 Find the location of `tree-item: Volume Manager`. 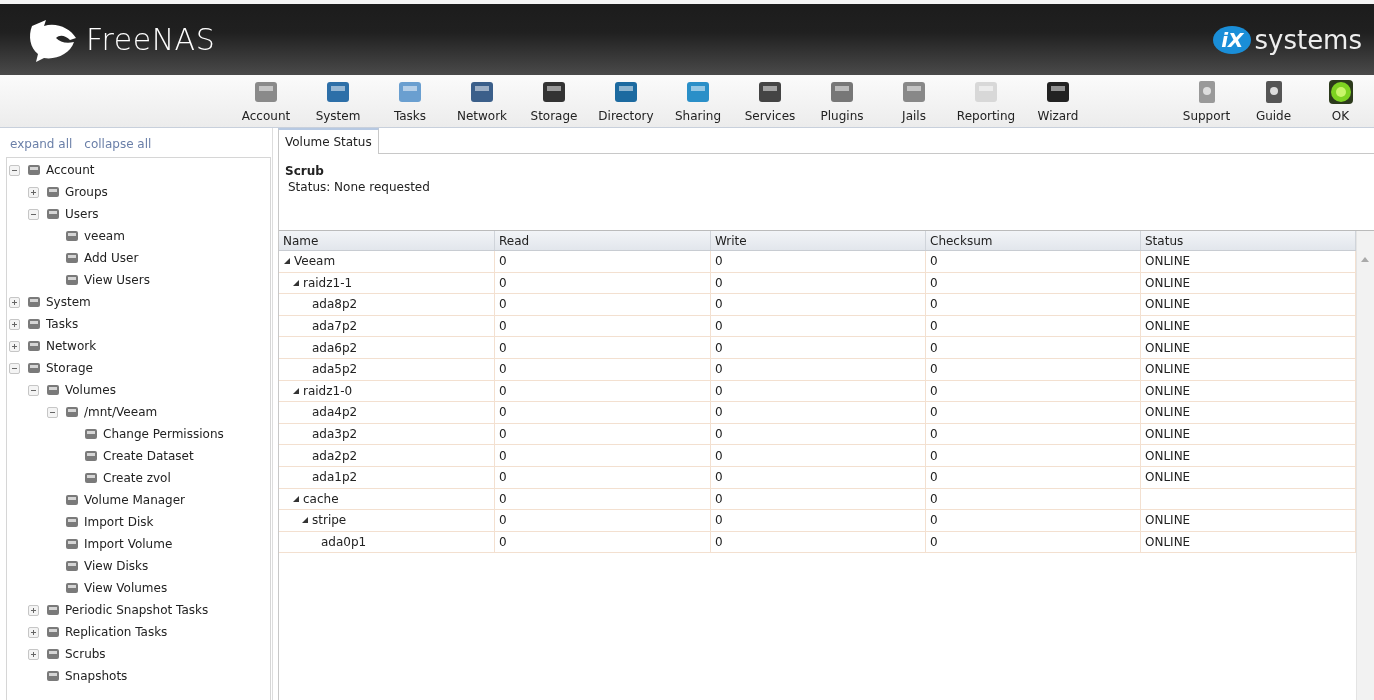

tree-item: Volume Manager is located at coordinates (135, 500).